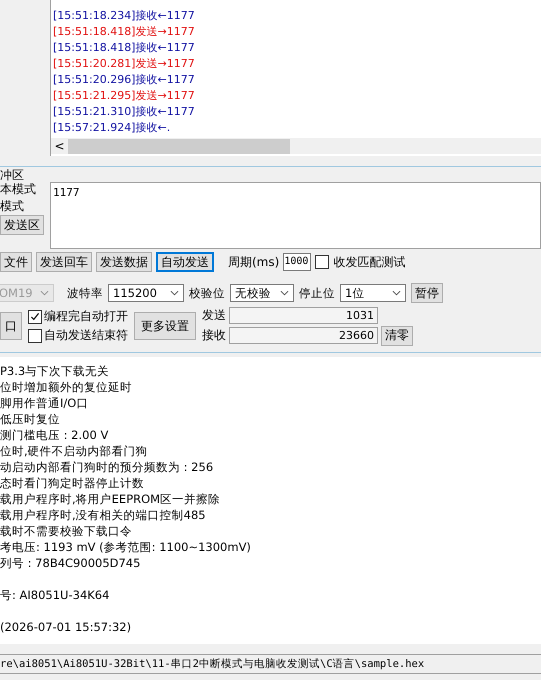 The width and height of the screenshot is (541, 680). Describe the element at coordinates (72, 483) in the screenshot. I see `info-line: 态时看门狗定时器停止计数` at that location.